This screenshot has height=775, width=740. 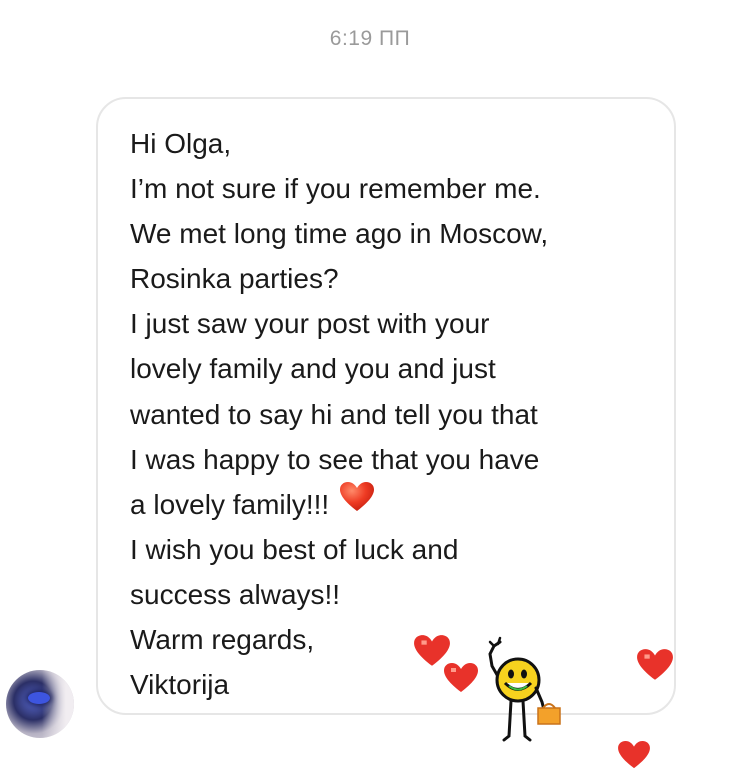 What do you see at coordinates (235, 594) in the screenshot?
I see `message-line: success always!!` at bounding box center [235, 594].